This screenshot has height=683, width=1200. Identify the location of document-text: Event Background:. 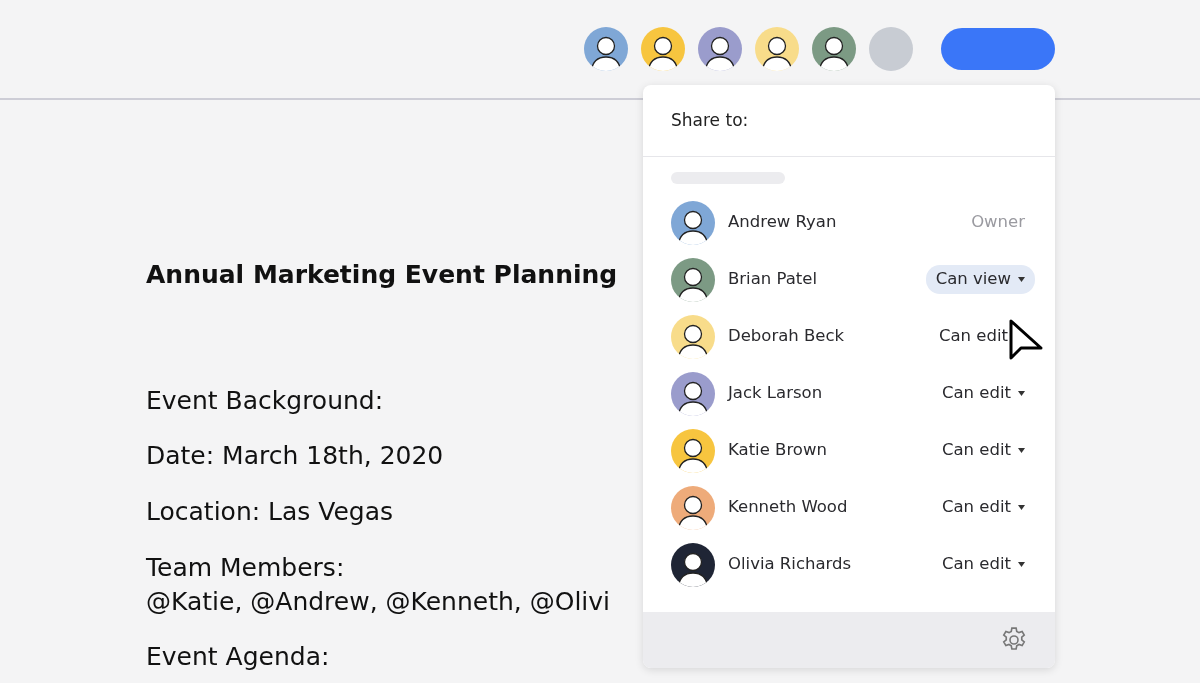
(265, 400).